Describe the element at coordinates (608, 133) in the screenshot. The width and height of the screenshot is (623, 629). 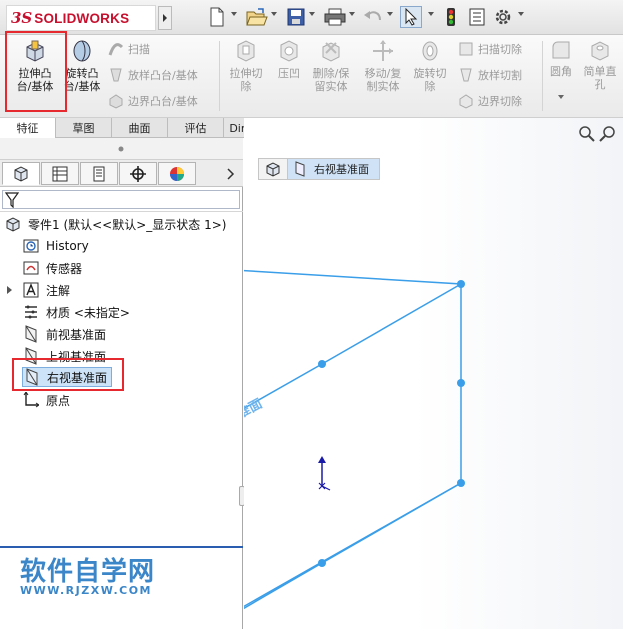
I see `zoom-to-area-icon` at that location.